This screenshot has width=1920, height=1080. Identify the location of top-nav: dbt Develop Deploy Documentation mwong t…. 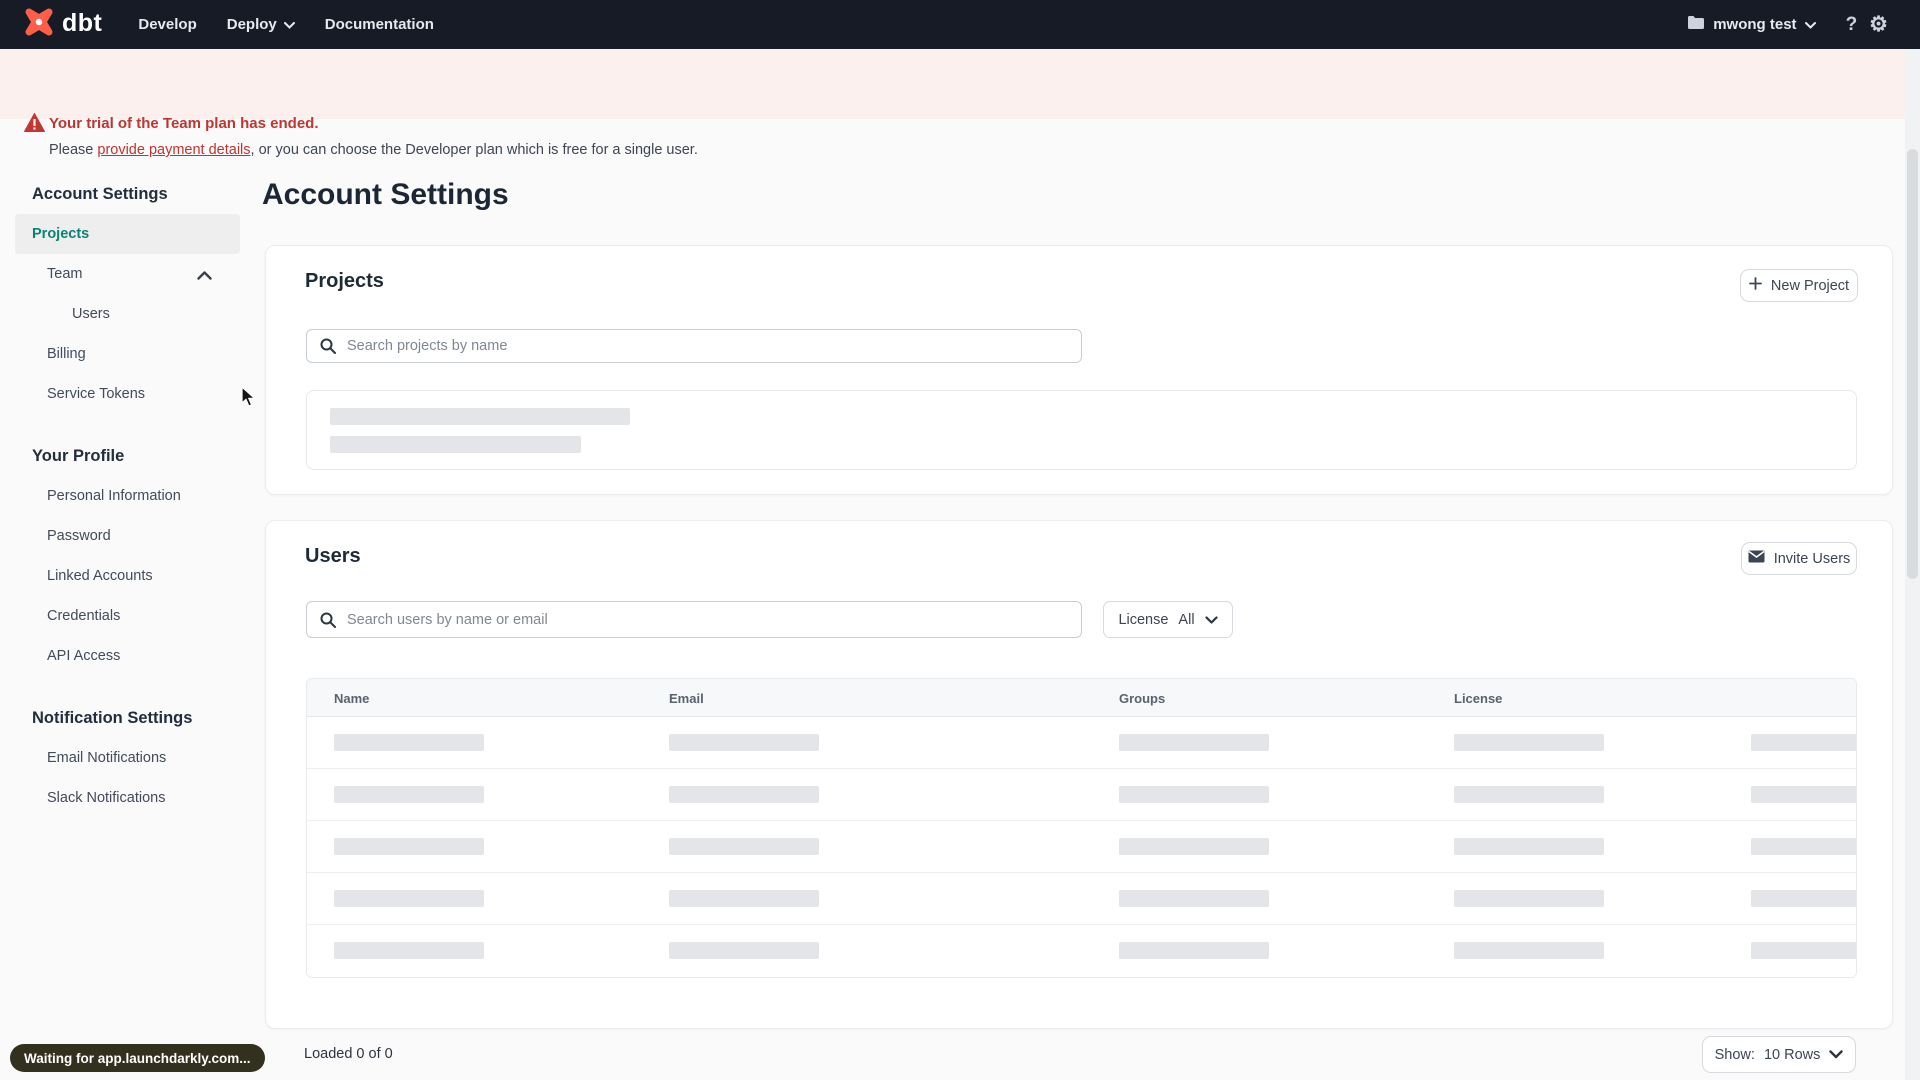
(960, 24).